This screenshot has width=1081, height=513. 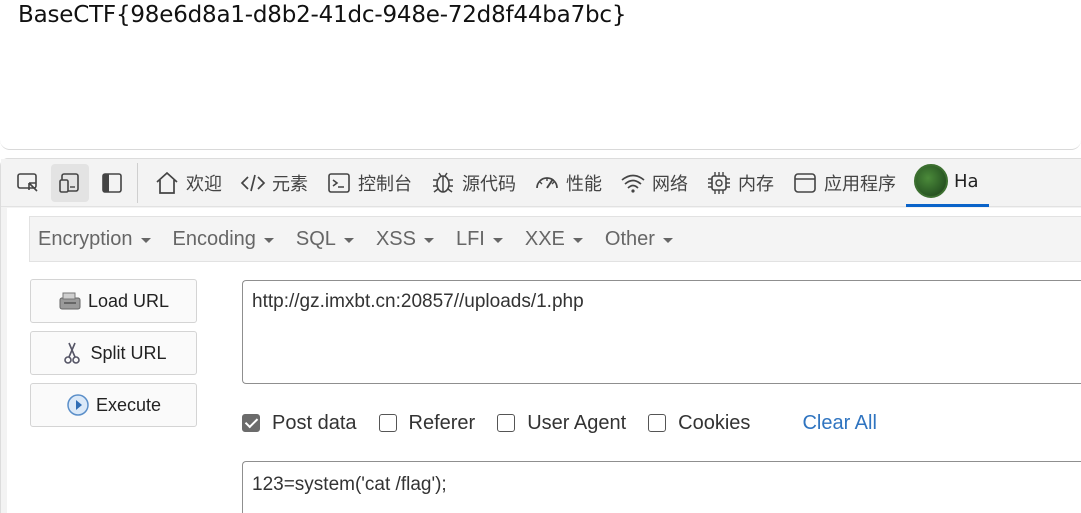 I want to click on cookies-checkbox, so click(x=657, y=423).